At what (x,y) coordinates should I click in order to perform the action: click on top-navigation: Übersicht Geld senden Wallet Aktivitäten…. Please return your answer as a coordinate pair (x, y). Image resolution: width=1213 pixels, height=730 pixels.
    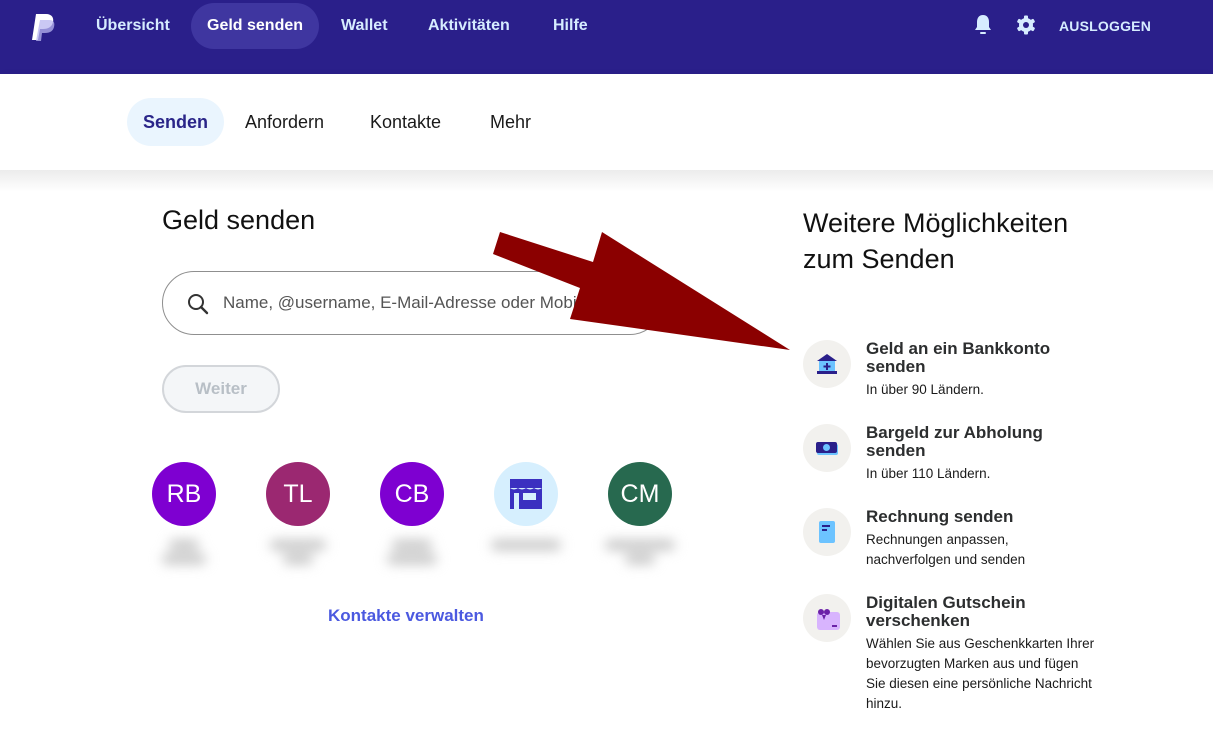
    Looking at the image, I should click on (606, 37).